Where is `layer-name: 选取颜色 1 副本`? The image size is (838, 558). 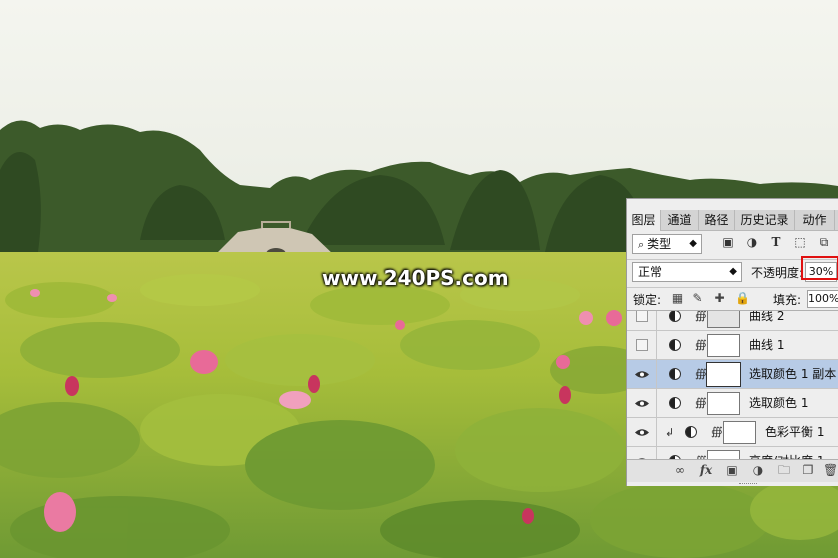
layer-name: 选取颜色 1 副本 is located at coordinates (793, 374).